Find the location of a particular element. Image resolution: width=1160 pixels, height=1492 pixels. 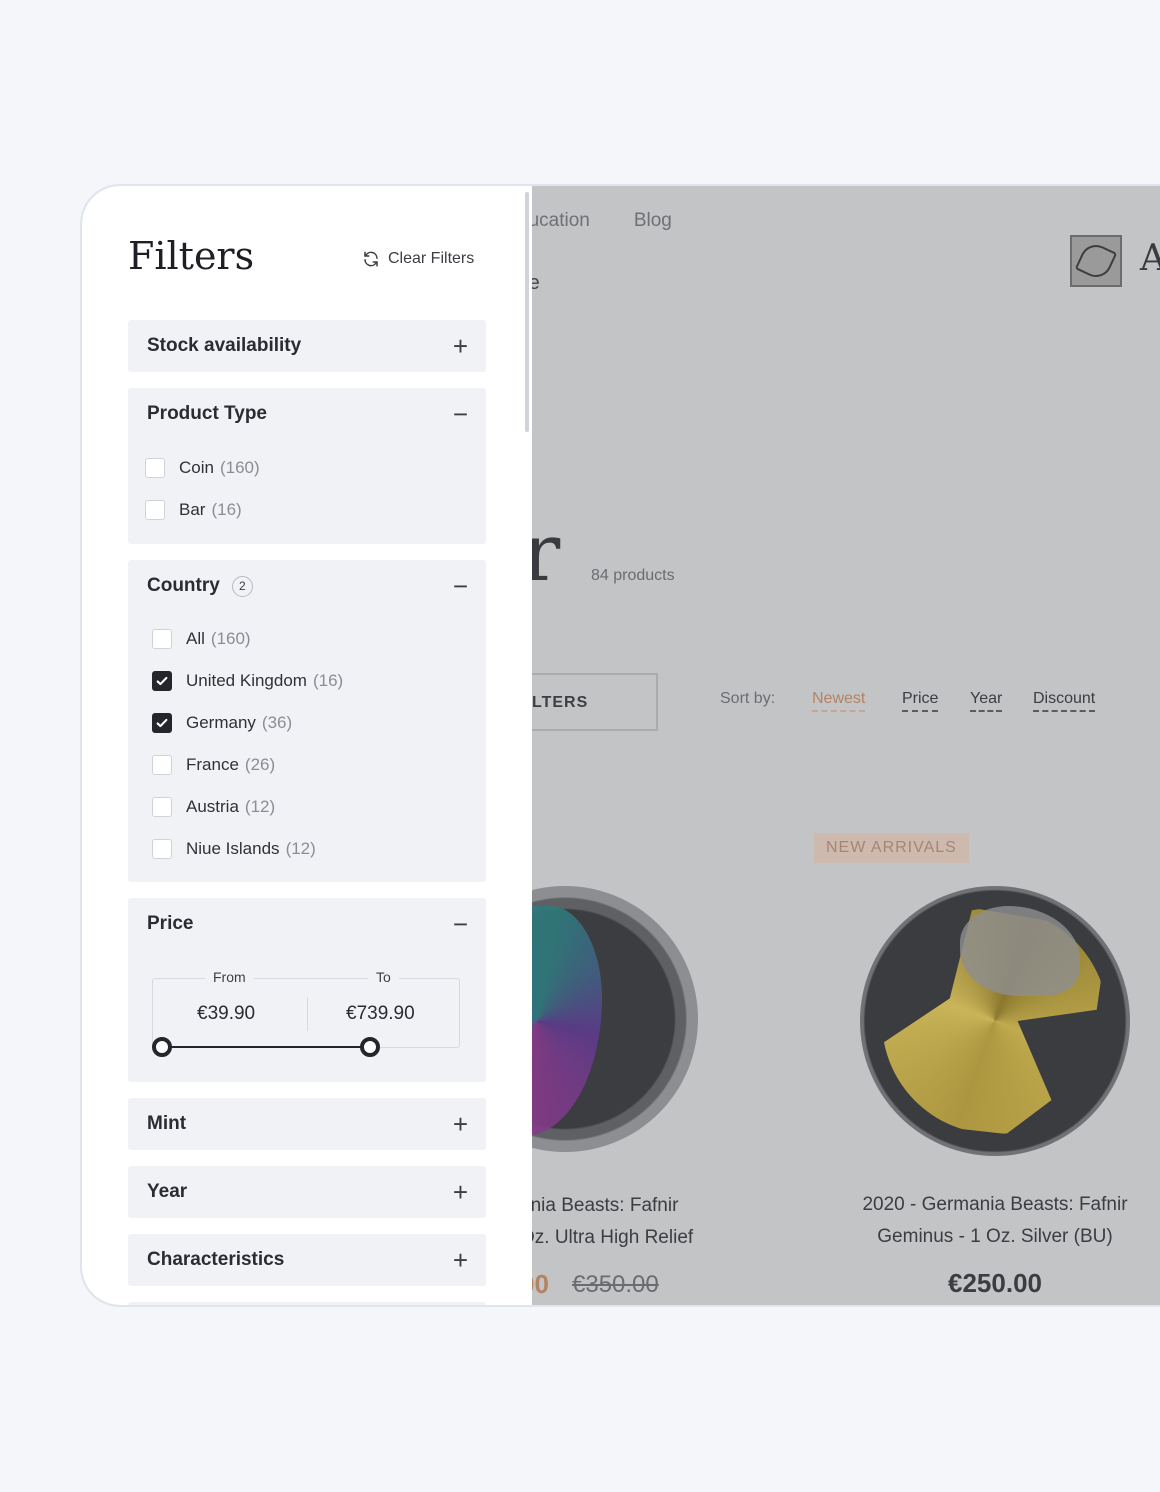

option-france: France (26) is located at coordinates (319, 765).